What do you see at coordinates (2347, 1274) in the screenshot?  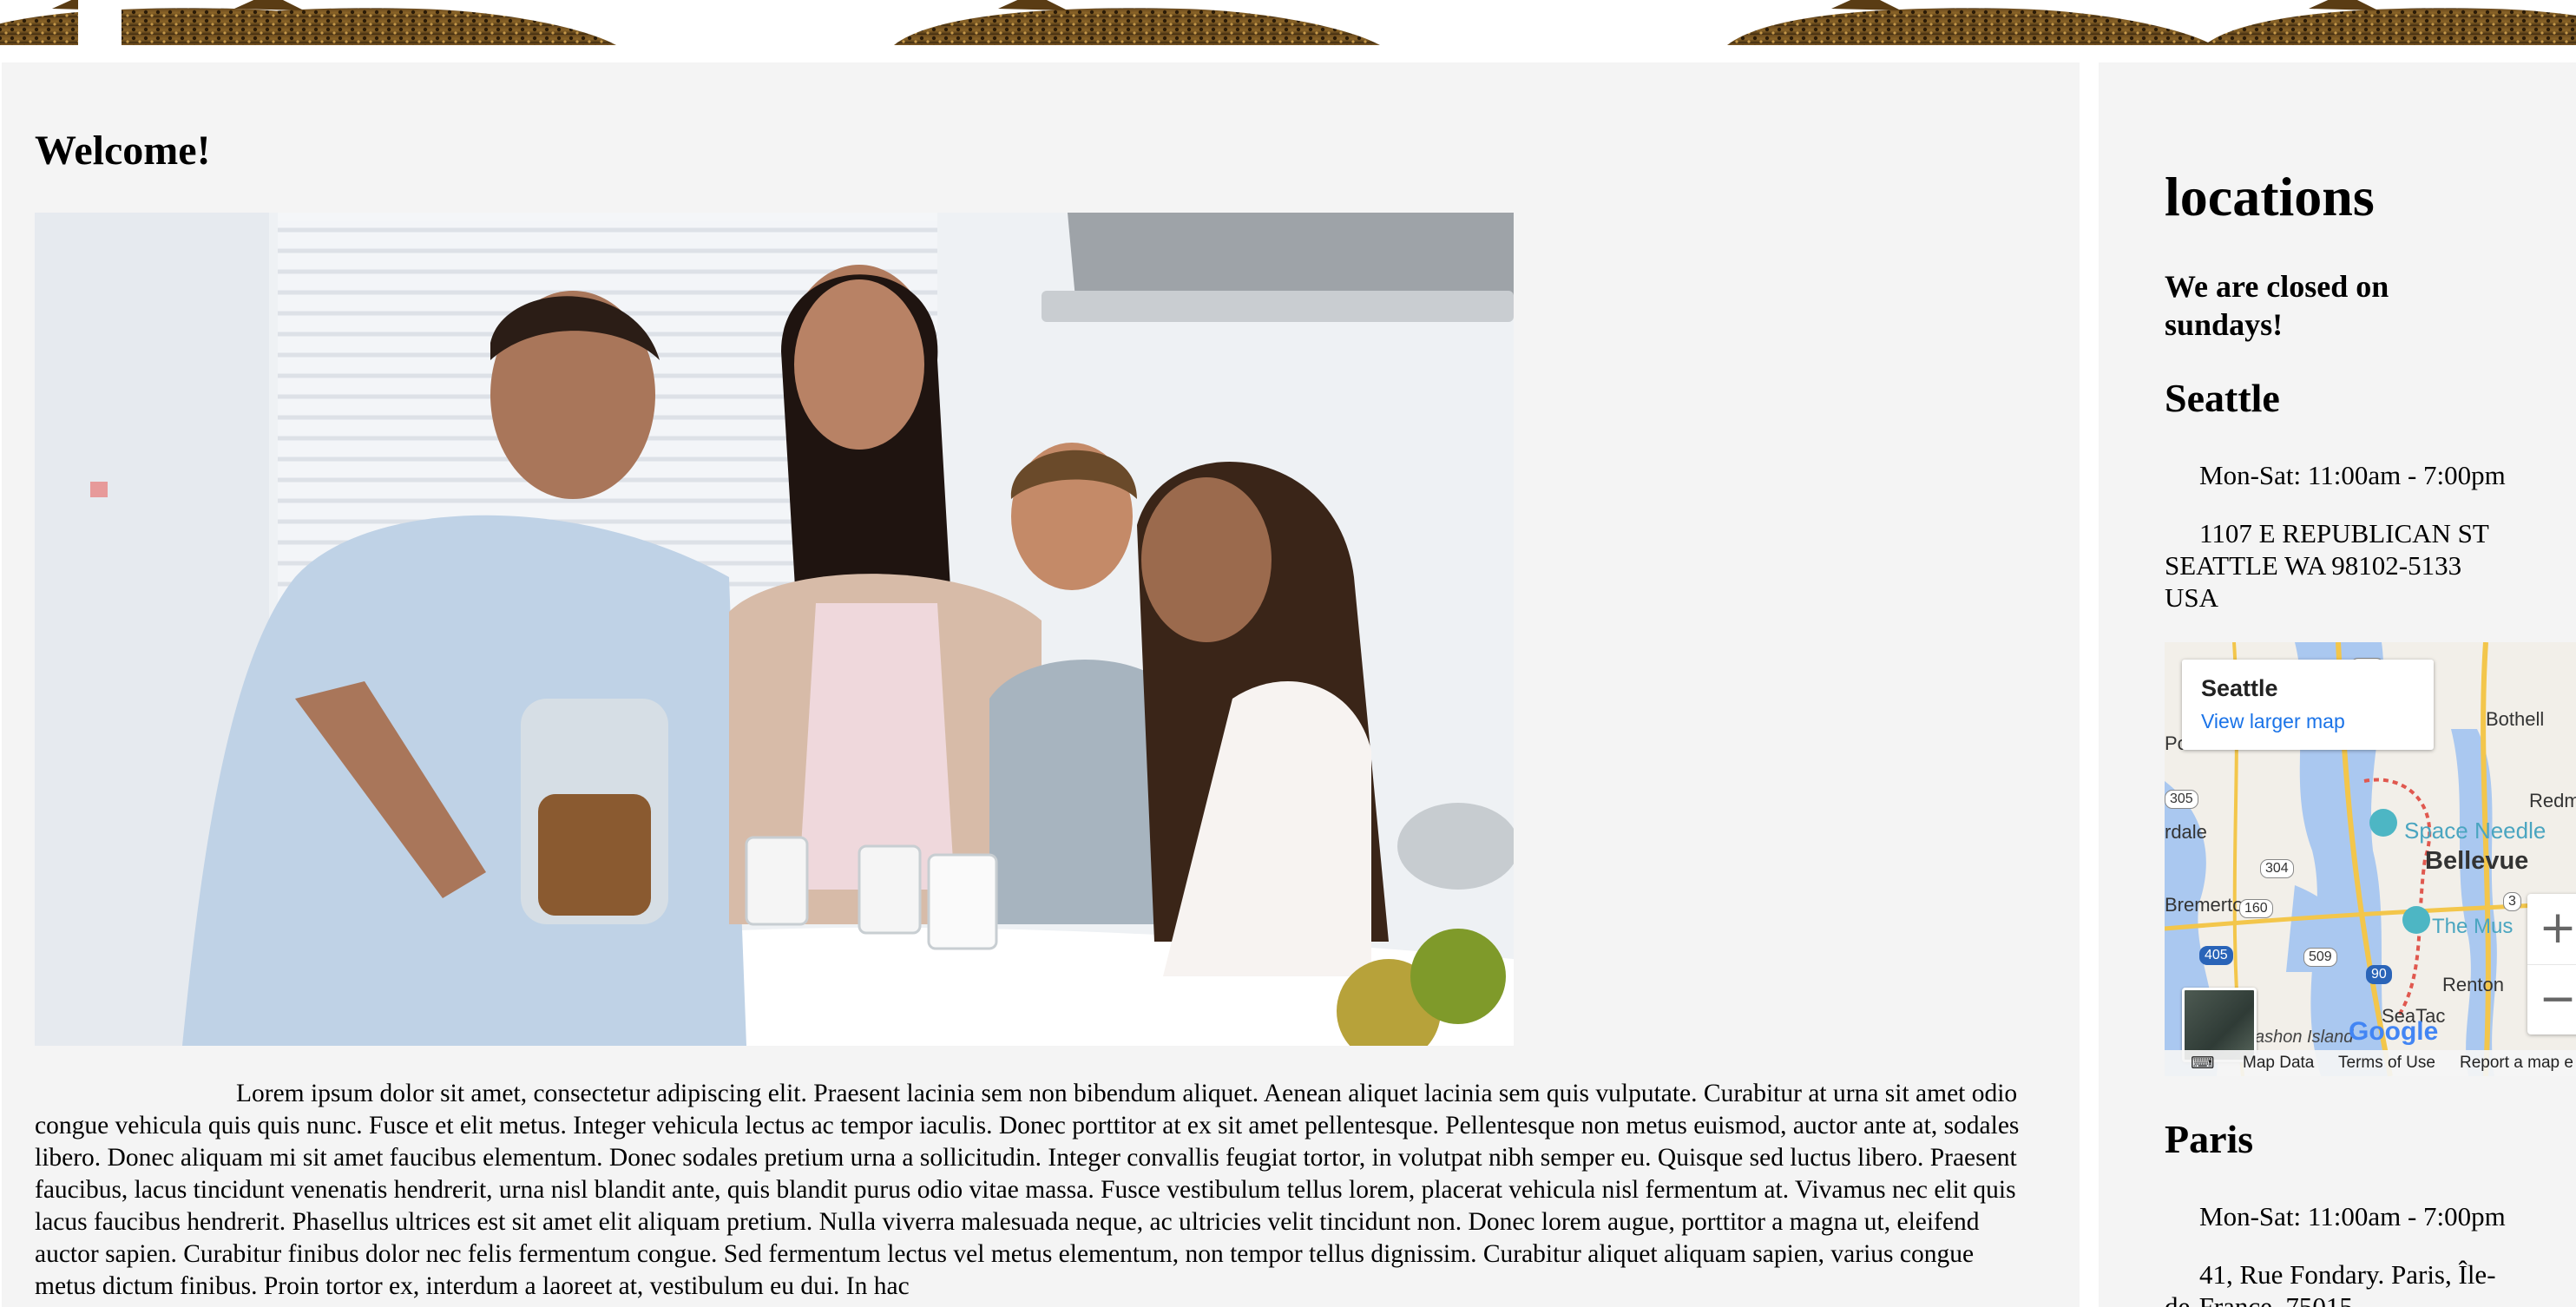 I see `paris-address-line1: 41, Rue Fondary. Paris, Île-` at bounding box center [2347, 1274].